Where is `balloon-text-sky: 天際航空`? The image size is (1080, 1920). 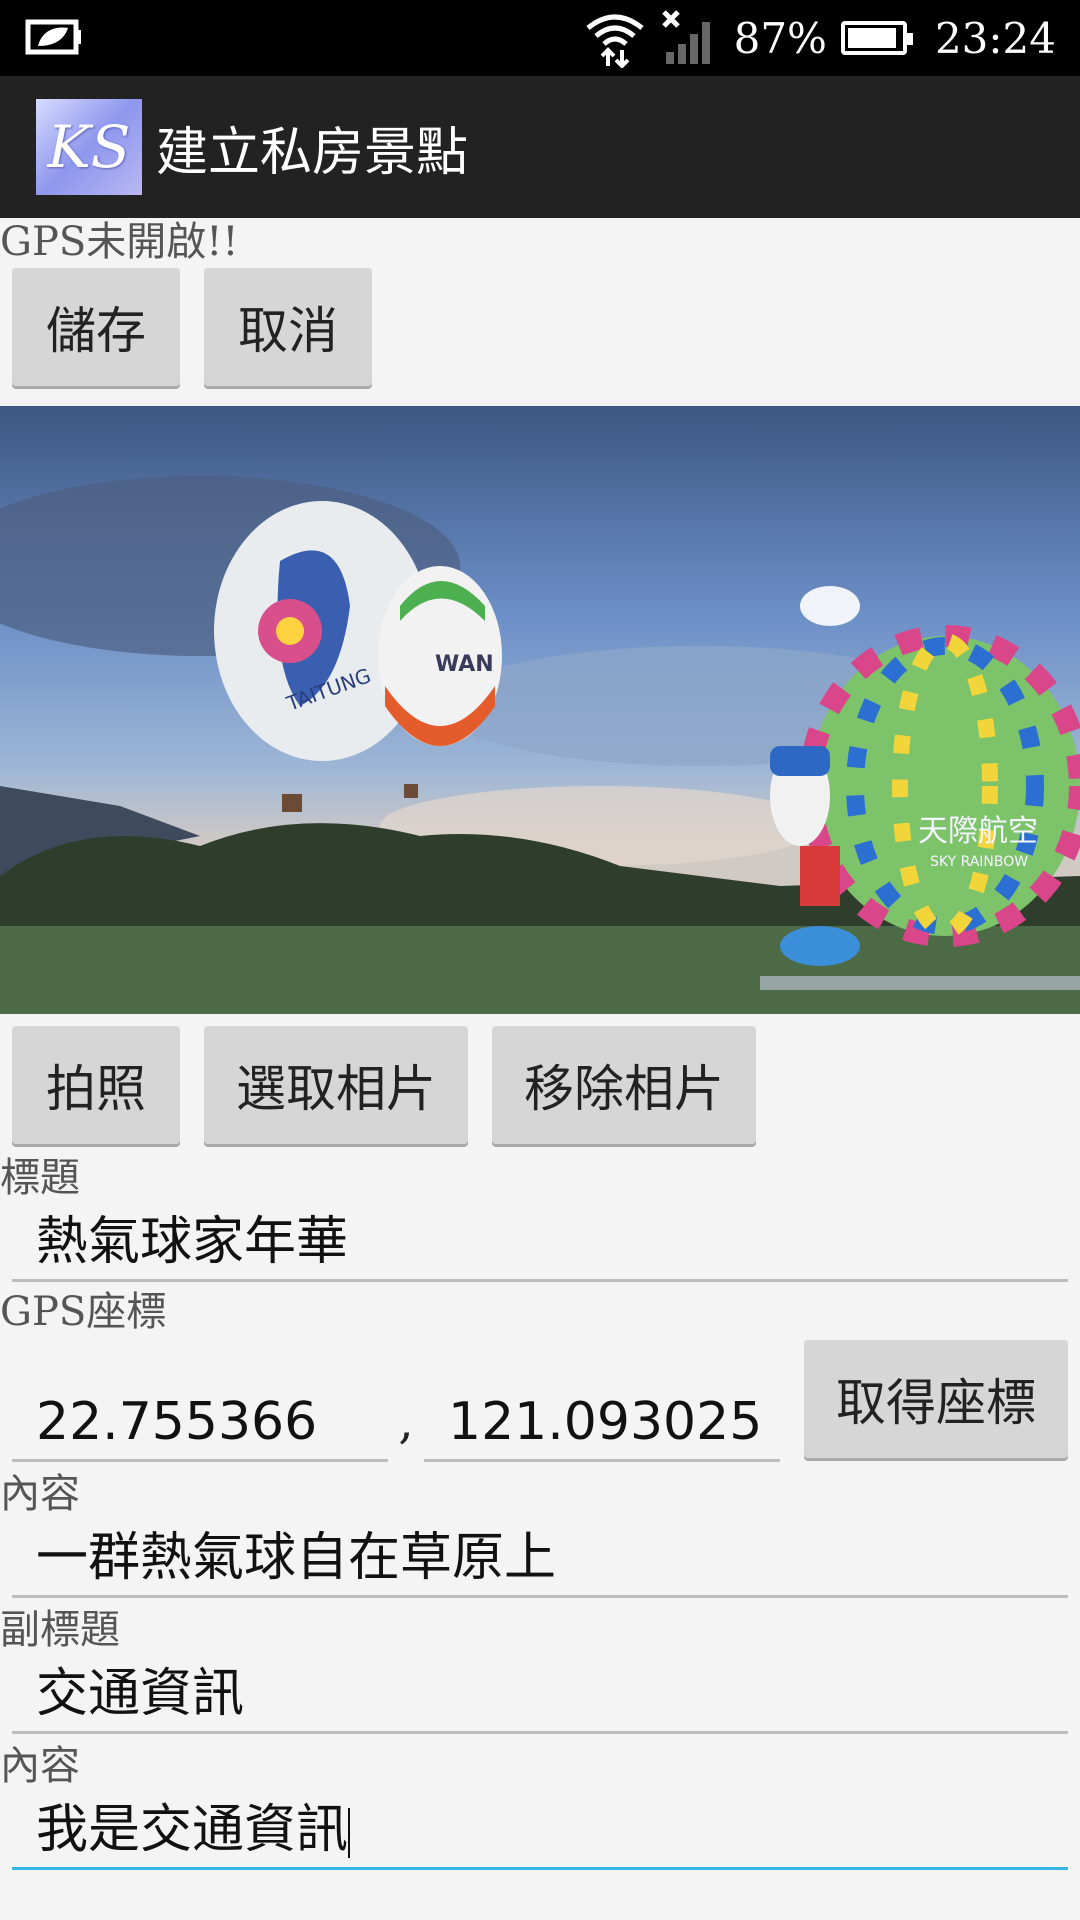 balloon-text-sky: 天際航空 is located at coordinates (978, 831).